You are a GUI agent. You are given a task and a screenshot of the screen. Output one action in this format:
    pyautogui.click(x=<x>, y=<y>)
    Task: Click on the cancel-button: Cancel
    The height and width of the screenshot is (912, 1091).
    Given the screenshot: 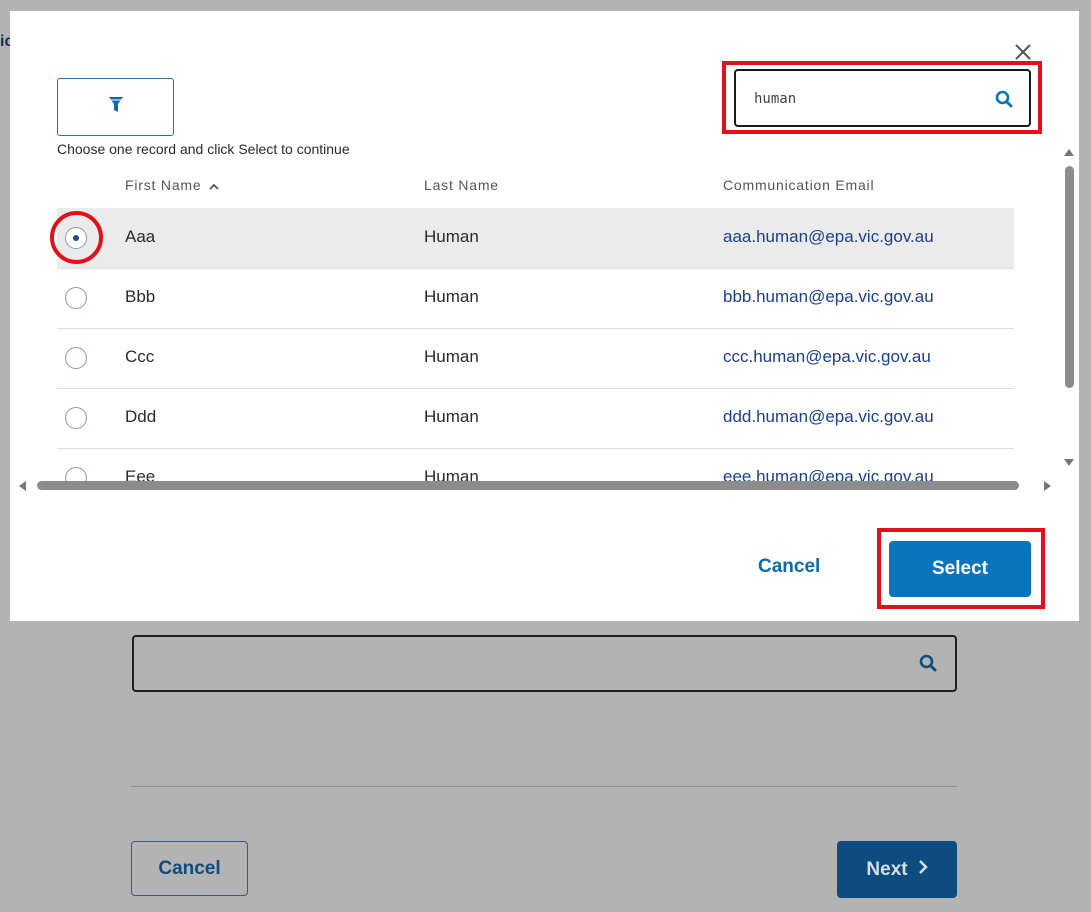 What is the action you would take?
    pyautogui.click(x=789, y=567)
    